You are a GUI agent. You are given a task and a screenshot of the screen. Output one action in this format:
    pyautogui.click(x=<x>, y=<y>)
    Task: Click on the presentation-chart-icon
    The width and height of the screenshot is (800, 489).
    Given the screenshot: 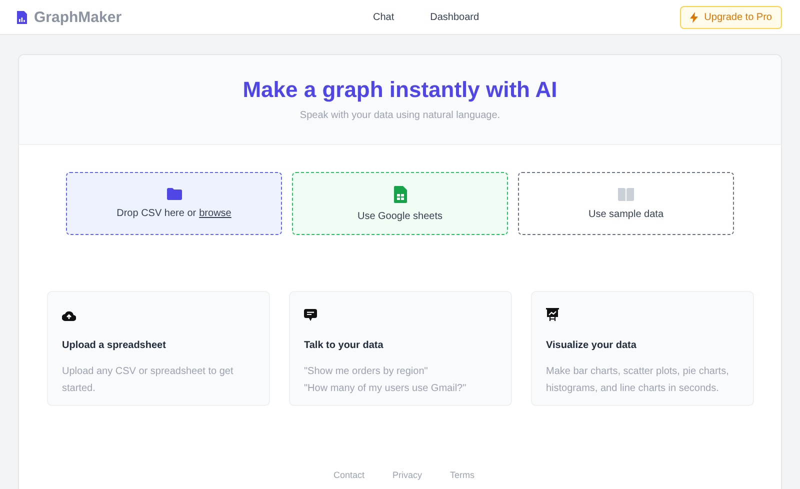 What is the action you would take?
    pyautogui.click(x=552, y=314)
    